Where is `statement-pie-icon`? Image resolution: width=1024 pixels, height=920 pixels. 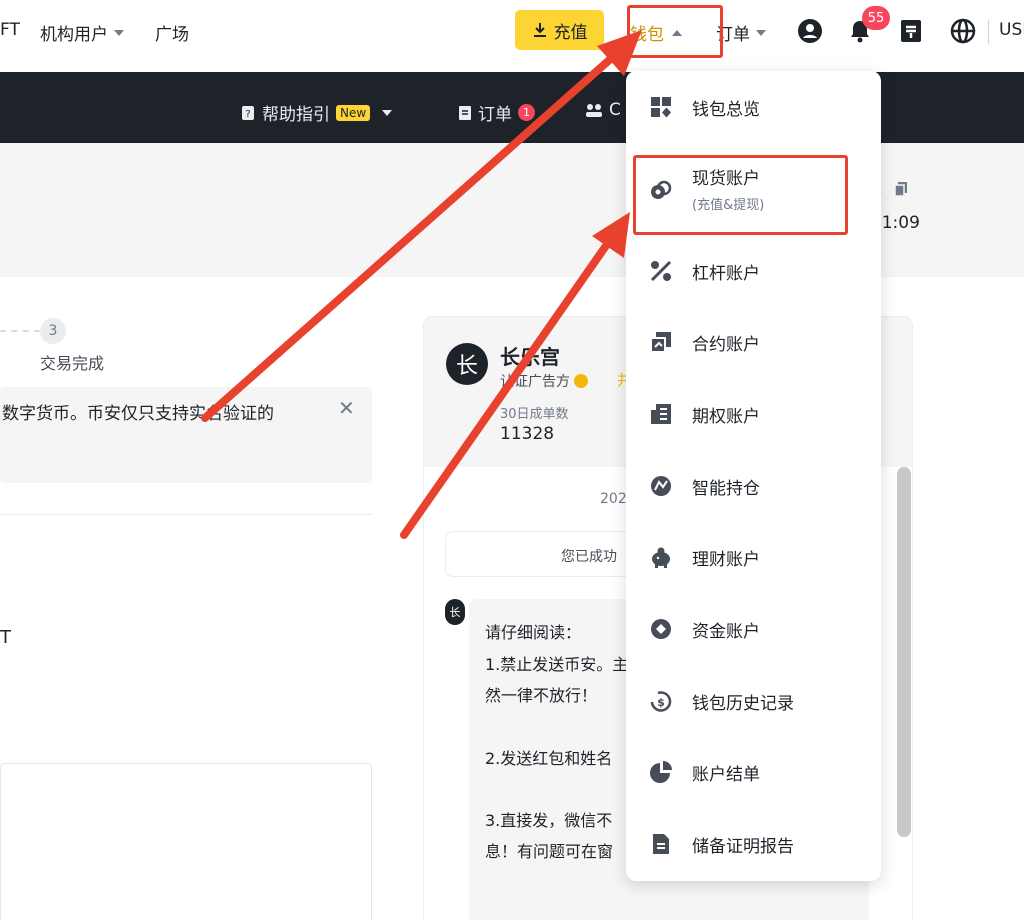 statement-pie-icon is located at coordinates (661, 772).